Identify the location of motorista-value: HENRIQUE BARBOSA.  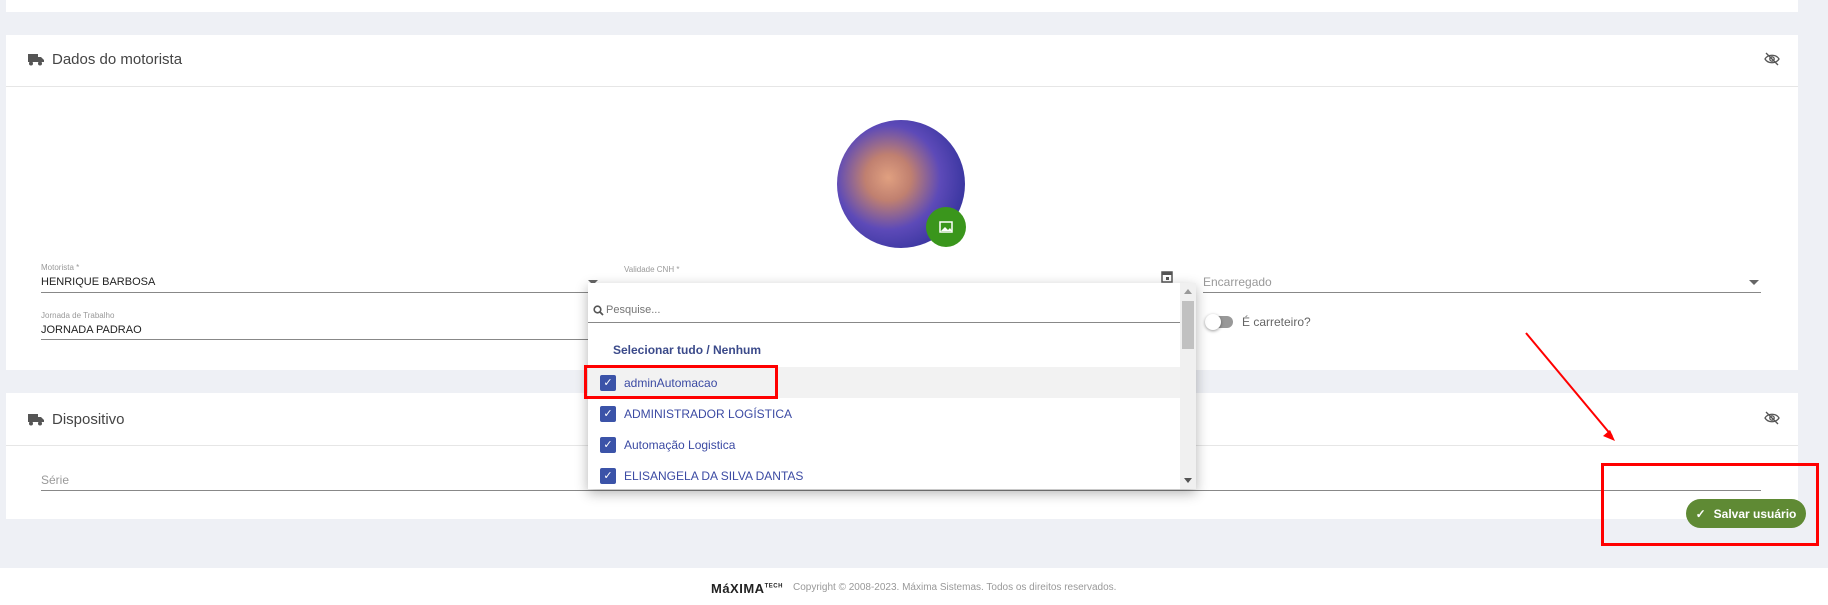
(98, 282).